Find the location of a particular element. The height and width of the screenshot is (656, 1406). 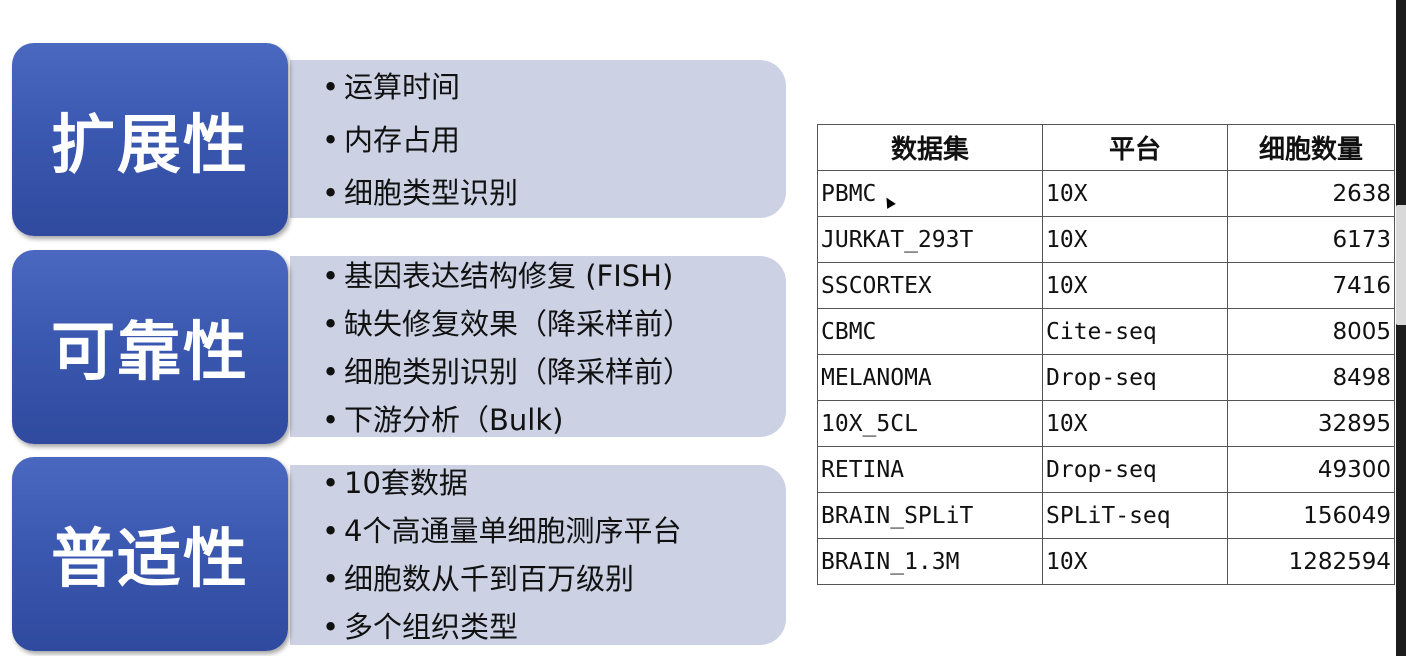

bullet-item: 多个组织类型 is located at coordinates (501, 631).